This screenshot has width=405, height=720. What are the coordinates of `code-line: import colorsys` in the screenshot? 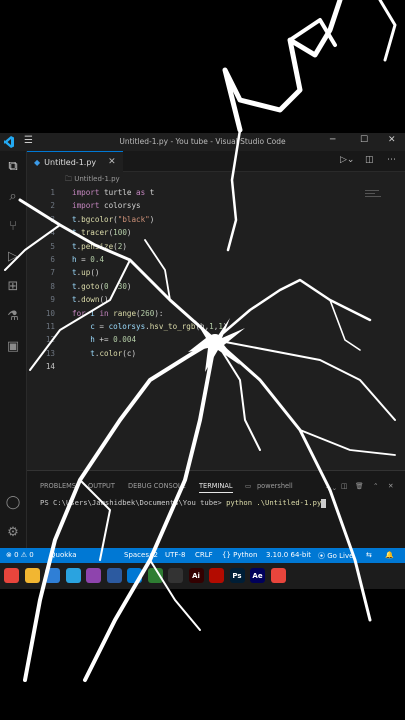 It's located at (106, 205).